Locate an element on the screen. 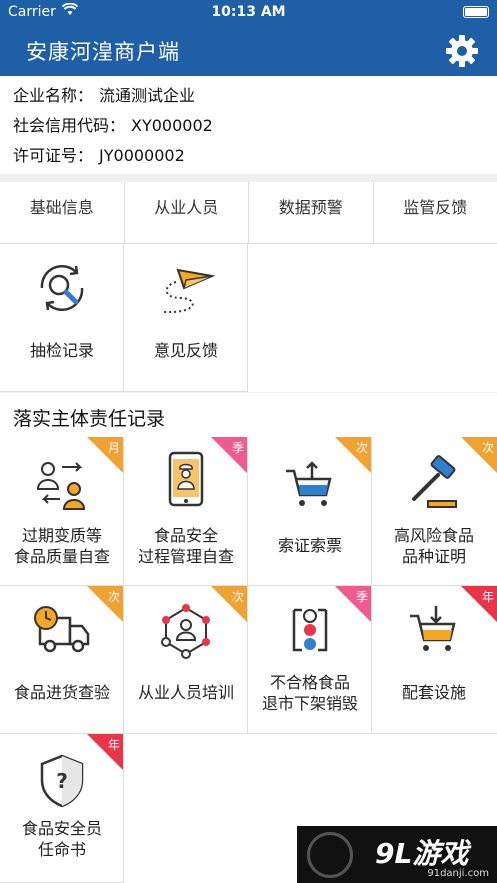 The height and width of the screenshot is (883, 497). record-safety-officer-appointment: 年 ? 食品安全员 任命书 is located at coordinates (62, 808).